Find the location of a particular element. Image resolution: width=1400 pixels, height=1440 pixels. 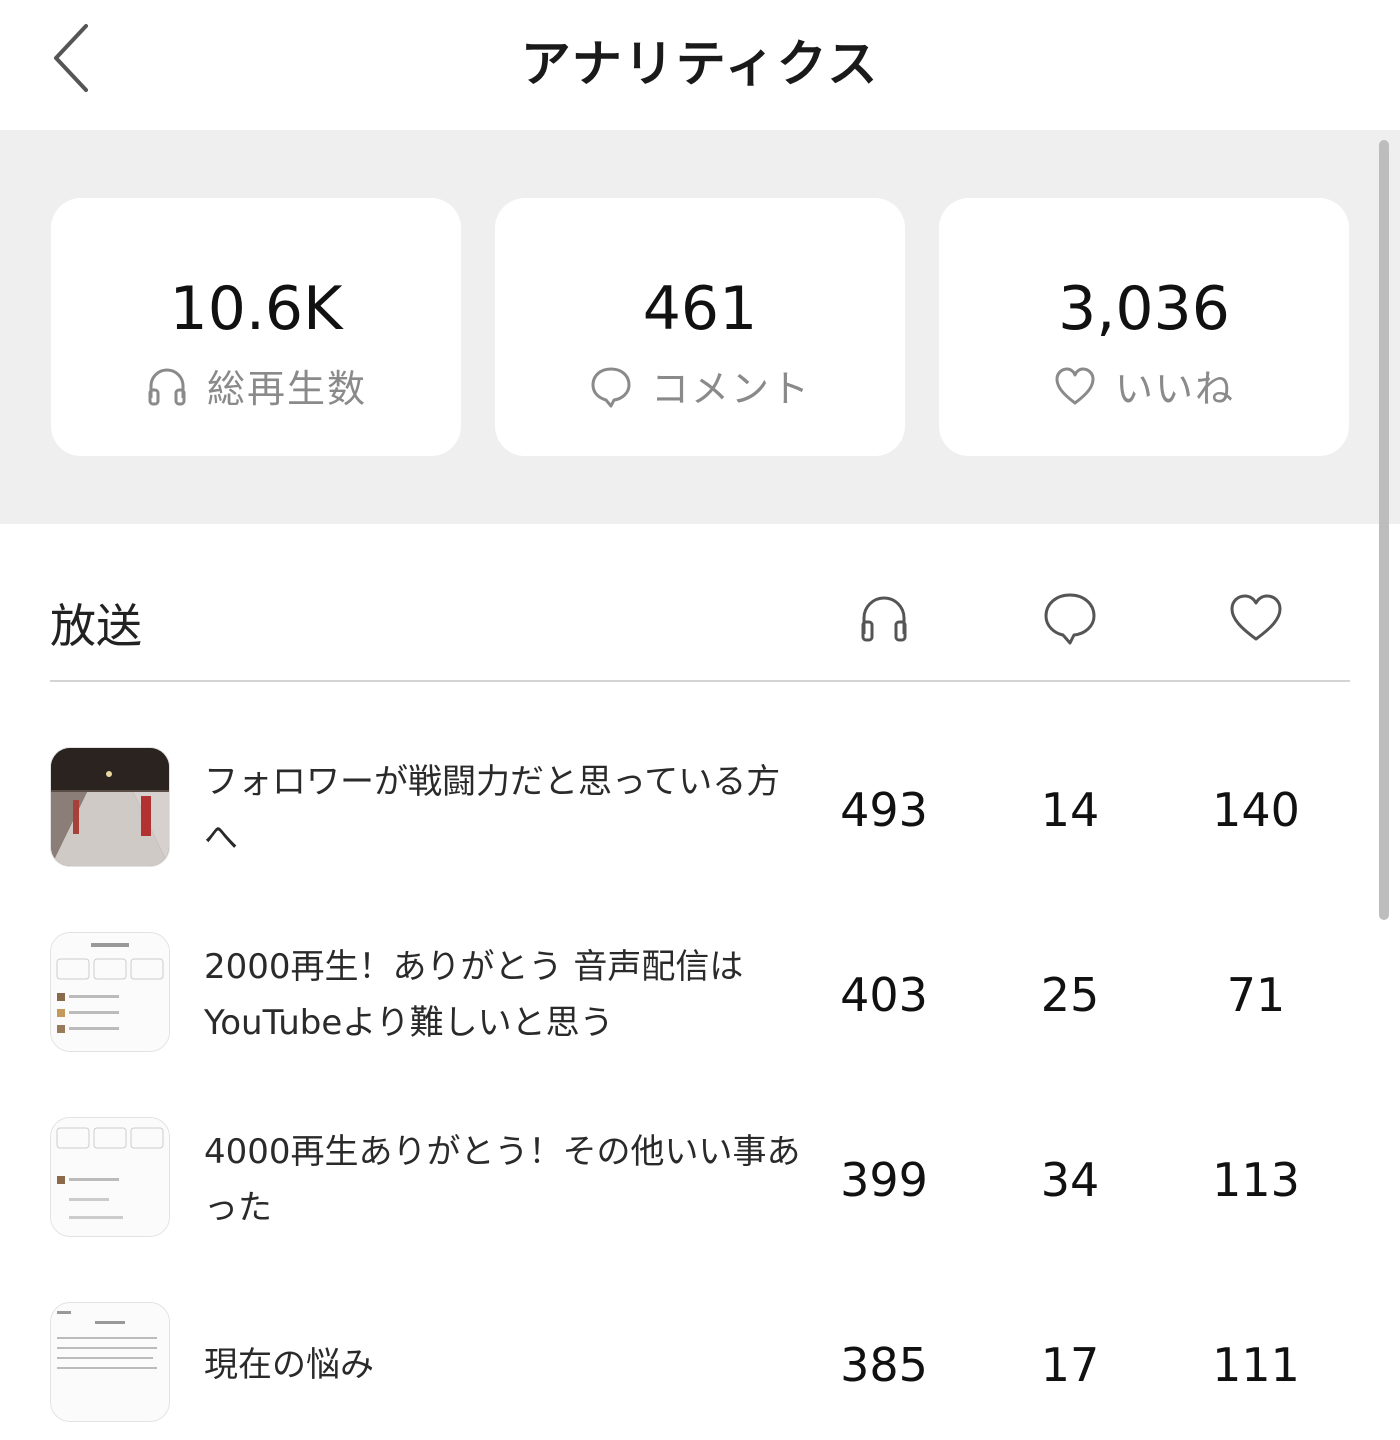

scrollbar is located at coordinates (1384, 530).